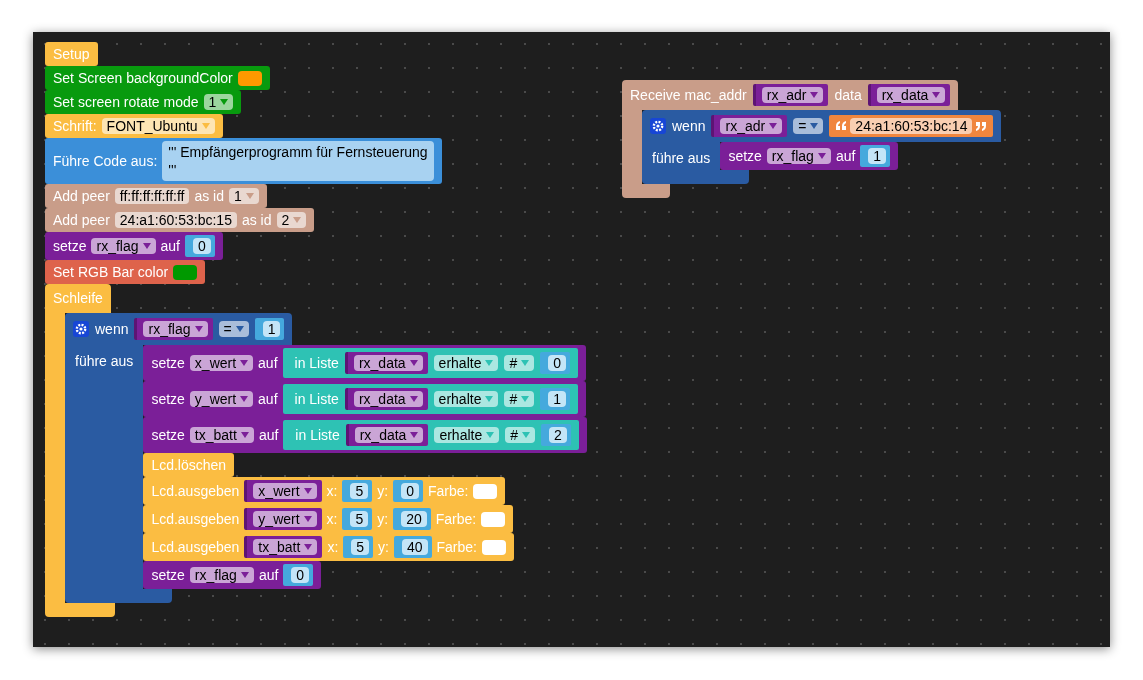 The width and height of the screenshot is (1143, 680). What do you see at coordinates (430, 399) in the screenshot?
I see `list-block: in Liste rx_data erhalte # 1` at bounding box center [430, 399].